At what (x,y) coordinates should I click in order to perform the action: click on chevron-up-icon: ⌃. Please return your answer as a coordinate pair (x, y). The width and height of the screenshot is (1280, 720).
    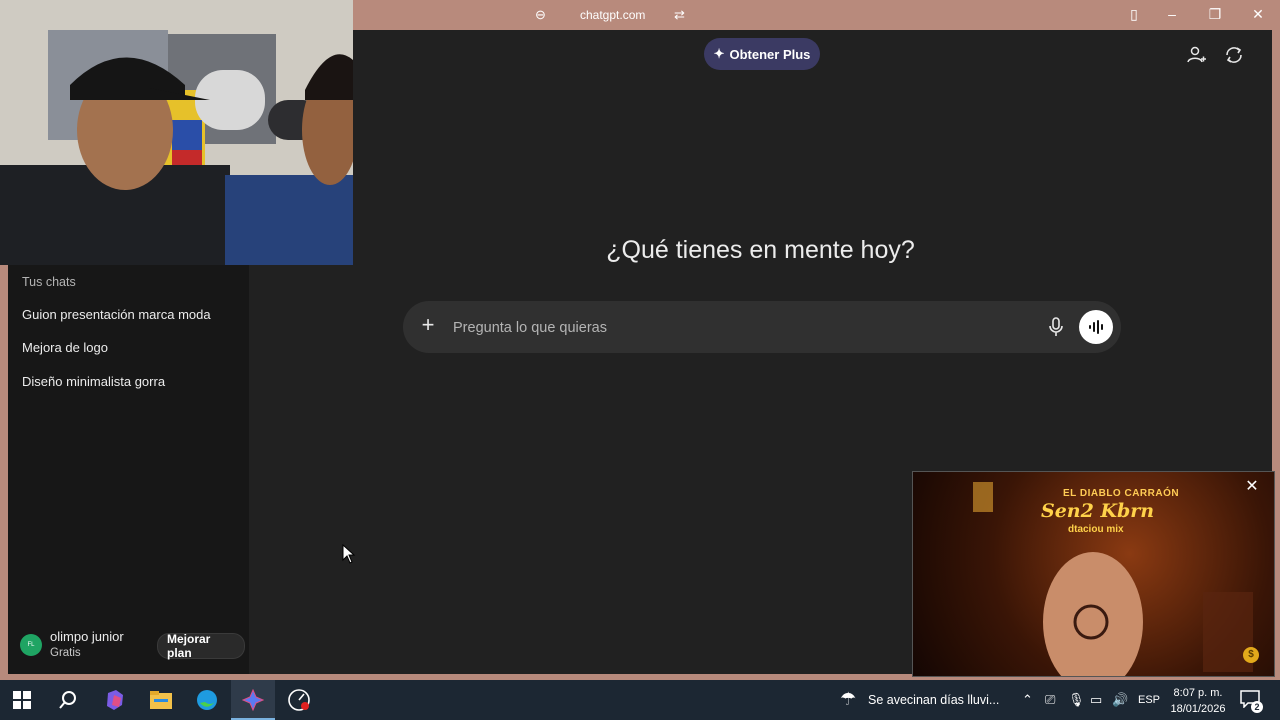
    Looking at the image, I should click on (1027, 700).